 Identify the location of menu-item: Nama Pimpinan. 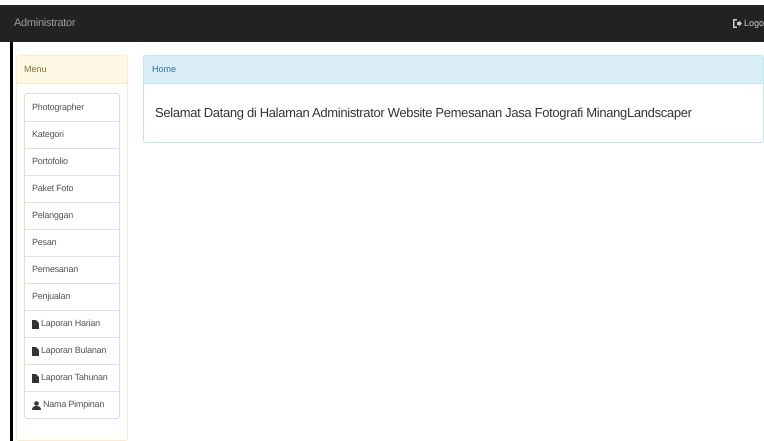
(72, 404).